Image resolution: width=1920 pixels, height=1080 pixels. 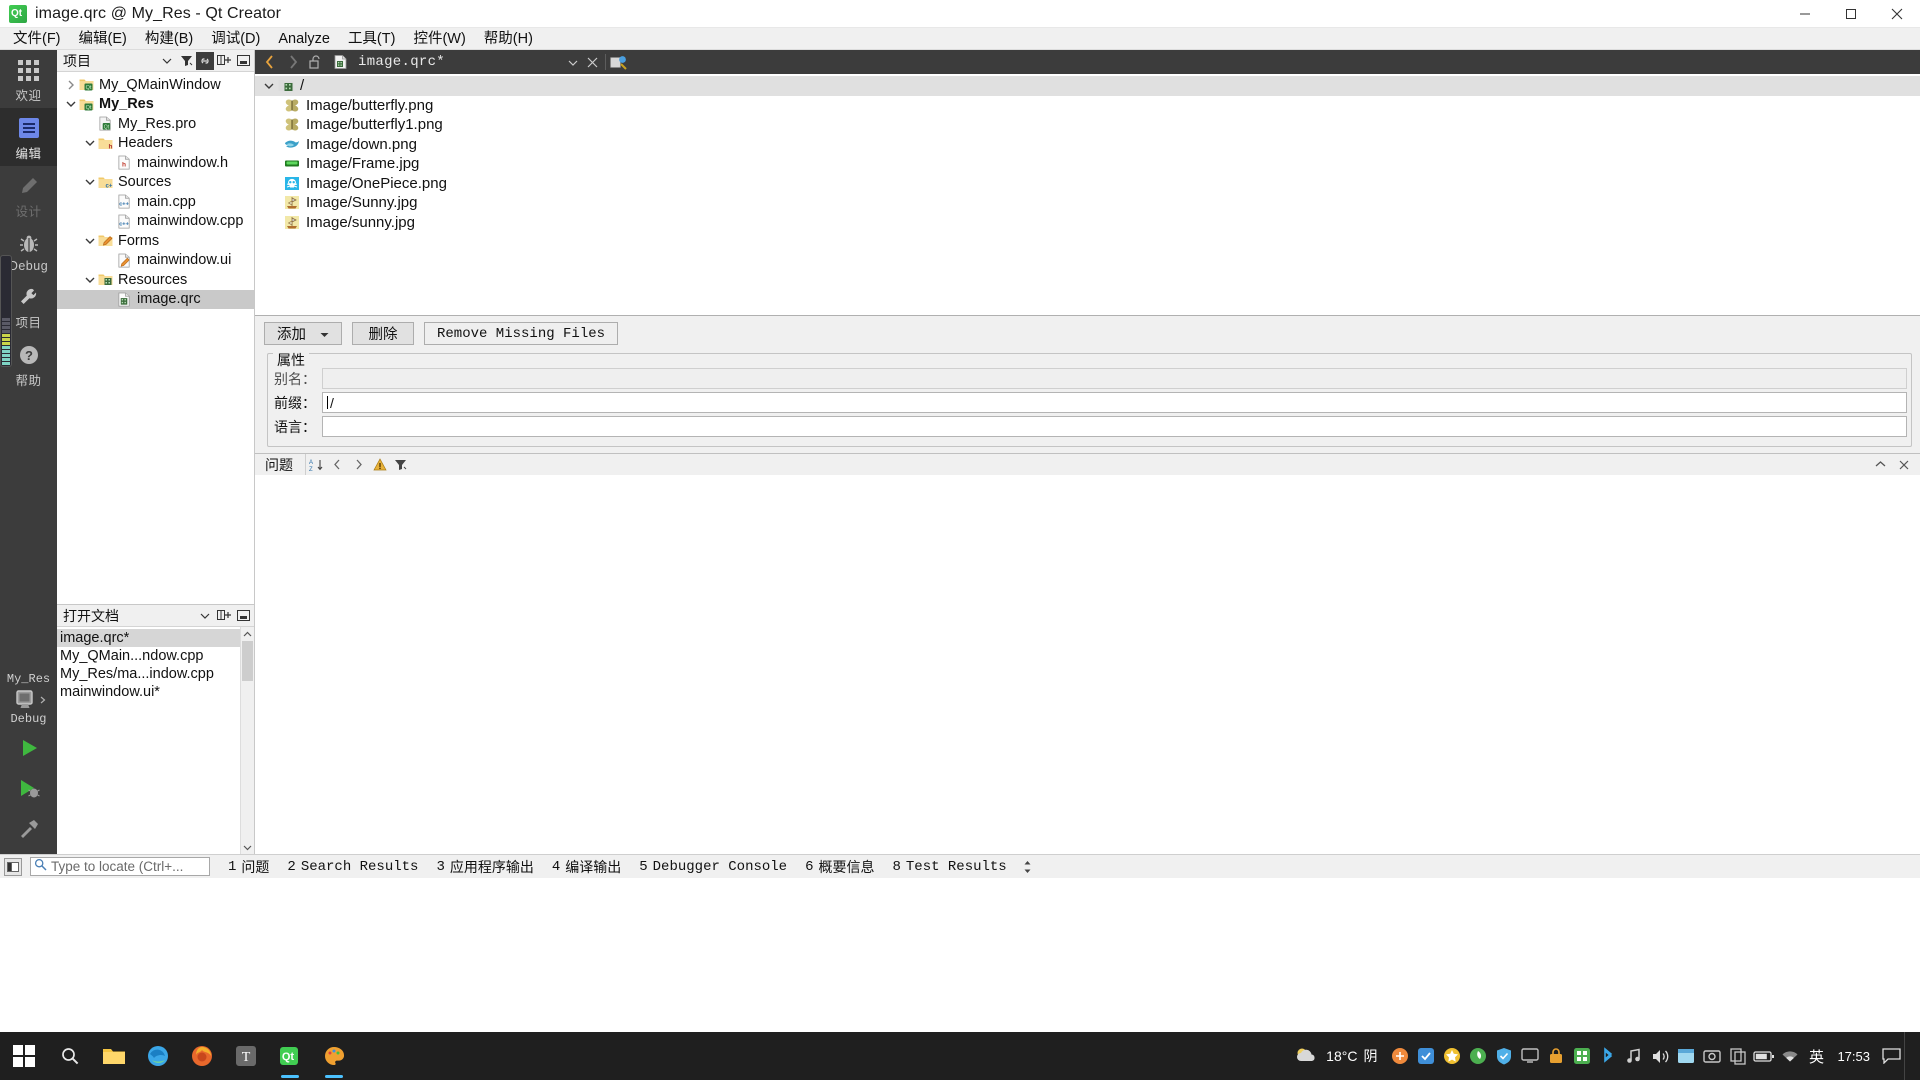 What do you see at coordinates (372, 39) in the screenshot?
I see `menu-tools: 工具(T)` at bounding box center [372, 39].